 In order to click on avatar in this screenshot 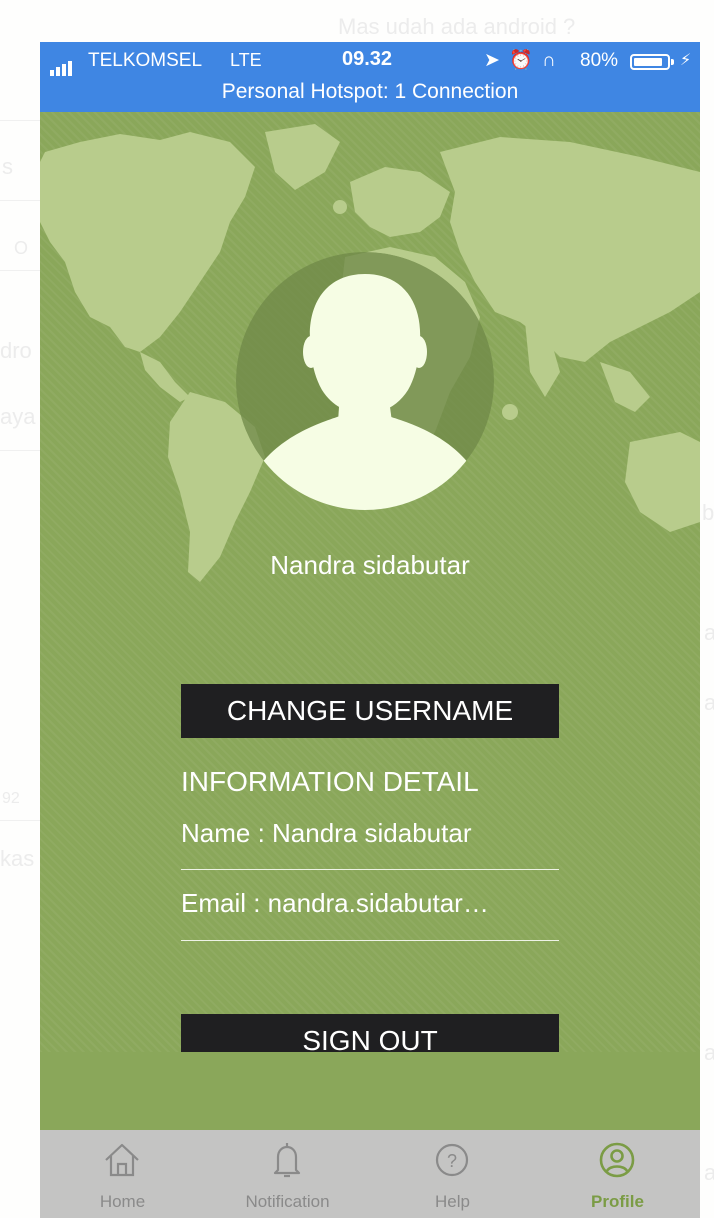, I will do `click(365, 381)`.